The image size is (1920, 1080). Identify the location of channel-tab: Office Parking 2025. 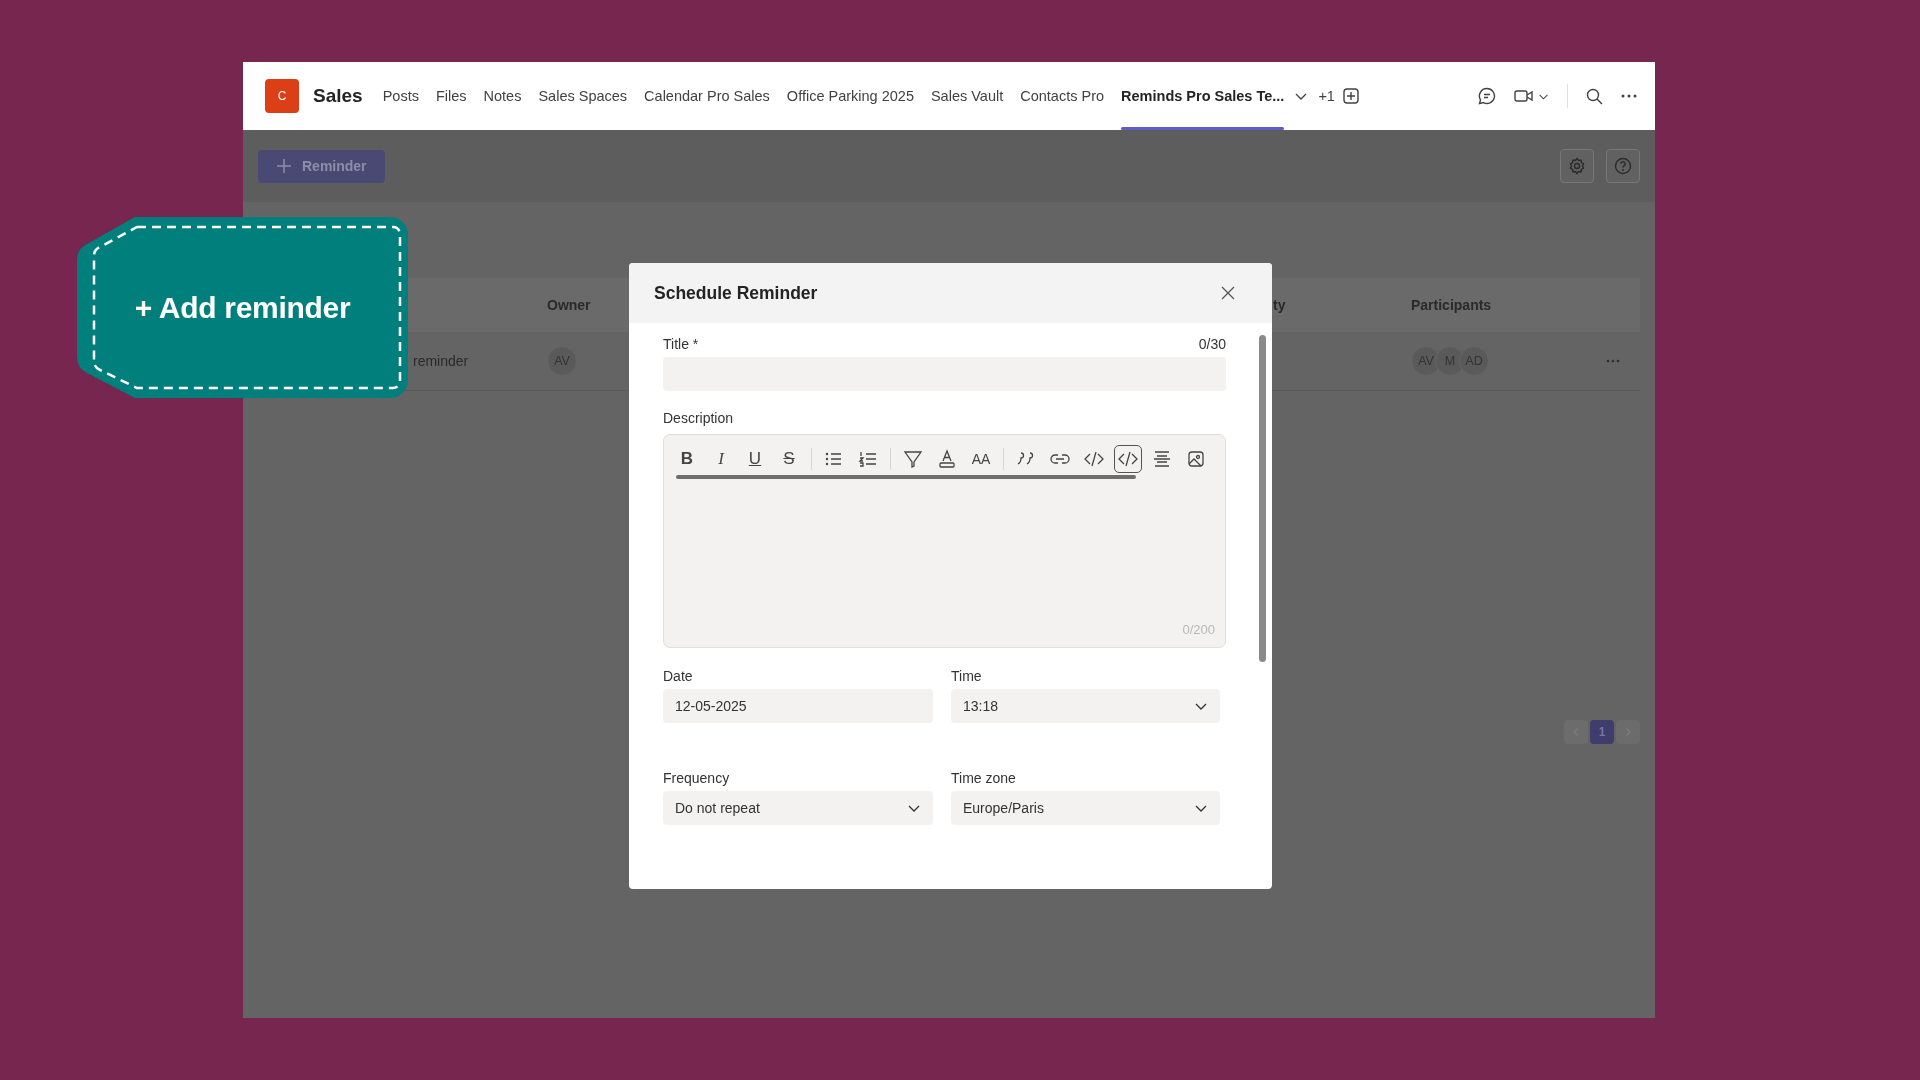
(850, 96).